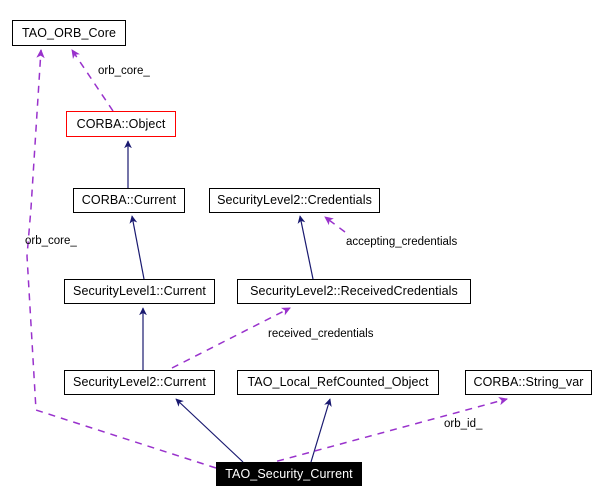 The image size is (598, 502). Describe the element at coordinates (321, 430) in the screenshot. I see `edge-security-current-to-local-refcounted` at that location.